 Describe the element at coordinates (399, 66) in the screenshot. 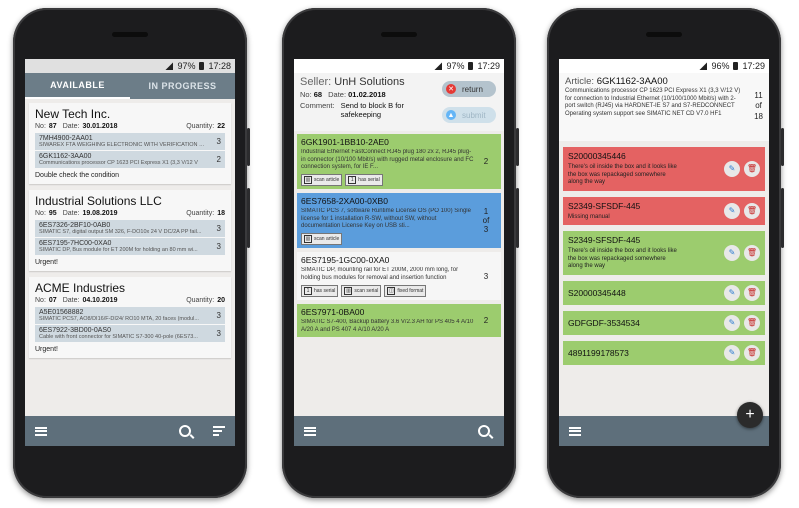

I see `status-bar: 97% 17:29` at that location.